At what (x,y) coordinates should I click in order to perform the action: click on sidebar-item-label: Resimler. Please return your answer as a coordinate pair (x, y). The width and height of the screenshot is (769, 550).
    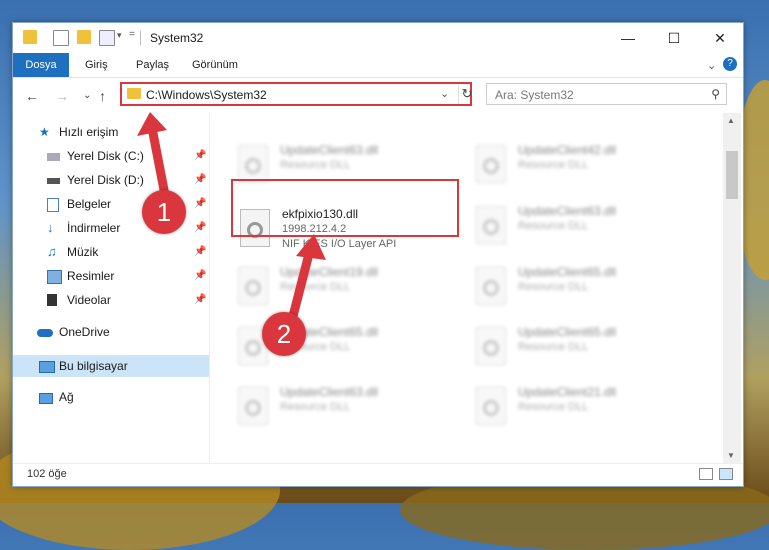
    Looking at the image, I should click on (91, 276).